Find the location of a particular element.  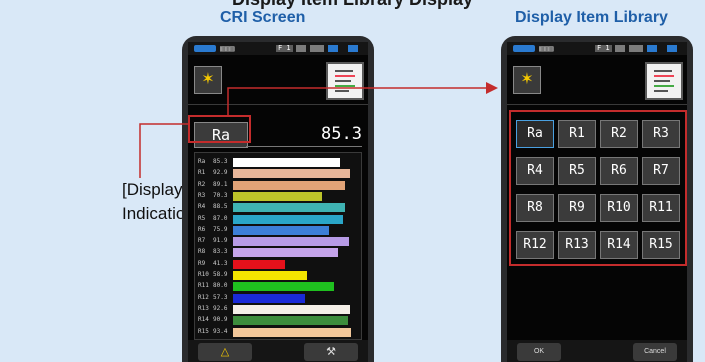

cri-bar-row: R9 41.3 is located at coordinates (278, 264).